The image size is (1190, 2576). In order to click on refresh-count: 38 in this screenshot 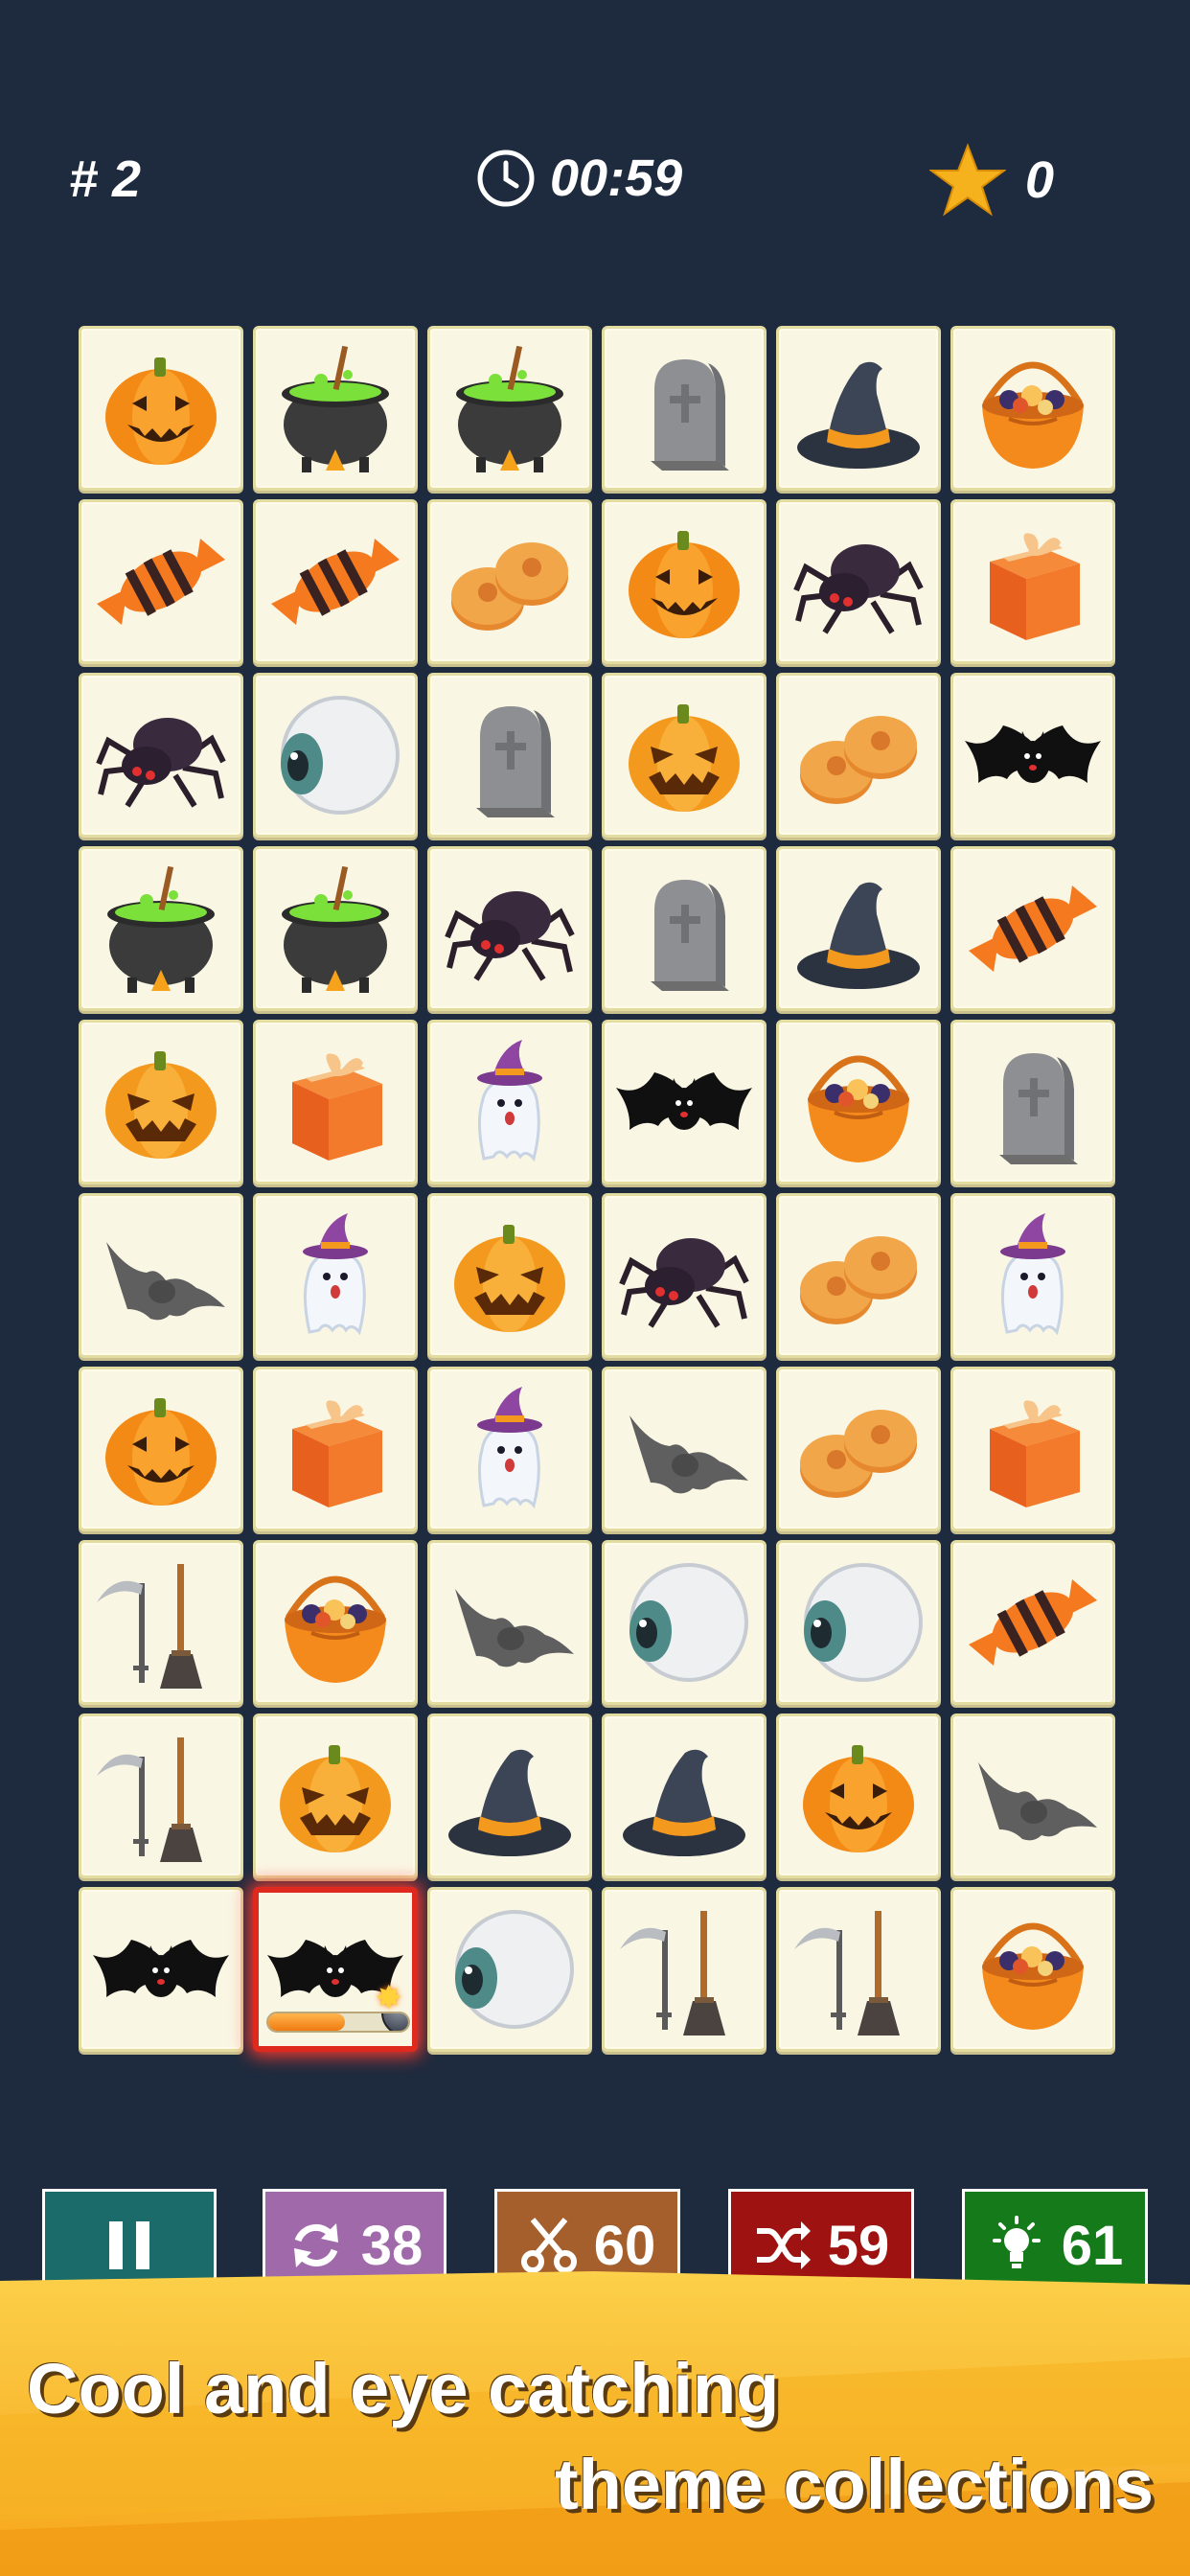, I will do `click(391, 2245)`.